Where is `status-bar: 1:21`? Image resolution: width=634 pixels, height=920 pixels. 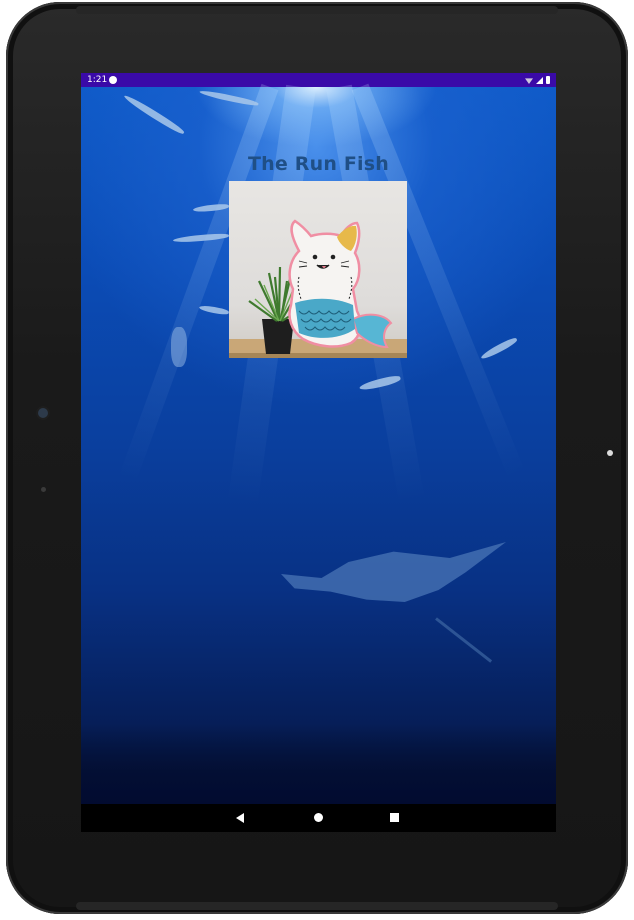
status-bar: 1:21 is located at coordinates (318, 80).